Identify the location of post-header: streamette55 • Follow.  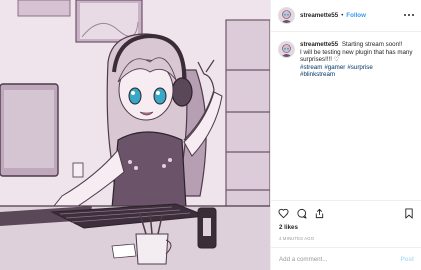
(346, 16).